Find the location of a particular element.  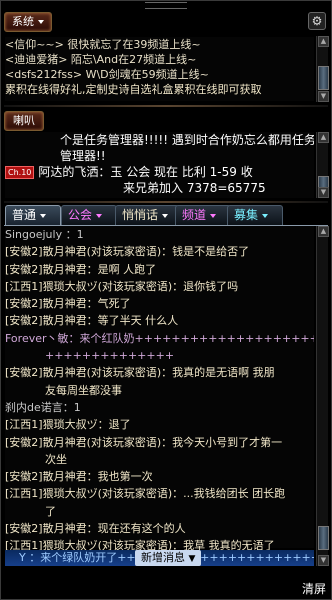

system-message: 累积在线得好礼,定制史诗自选礼盒累积在线即可获取 is located at coordinates (133, 89).